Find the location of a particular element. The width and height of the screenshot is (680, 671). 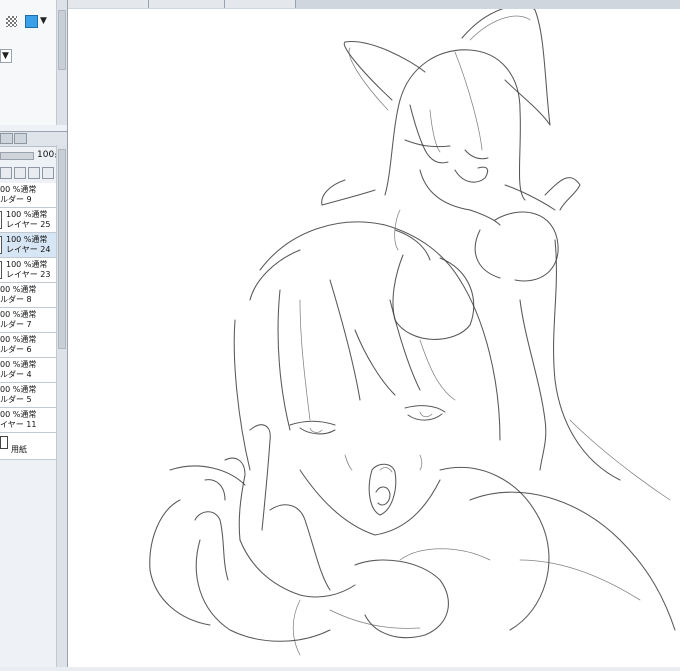

color-toolbar: ▼ is located at coordinates (28, 22).